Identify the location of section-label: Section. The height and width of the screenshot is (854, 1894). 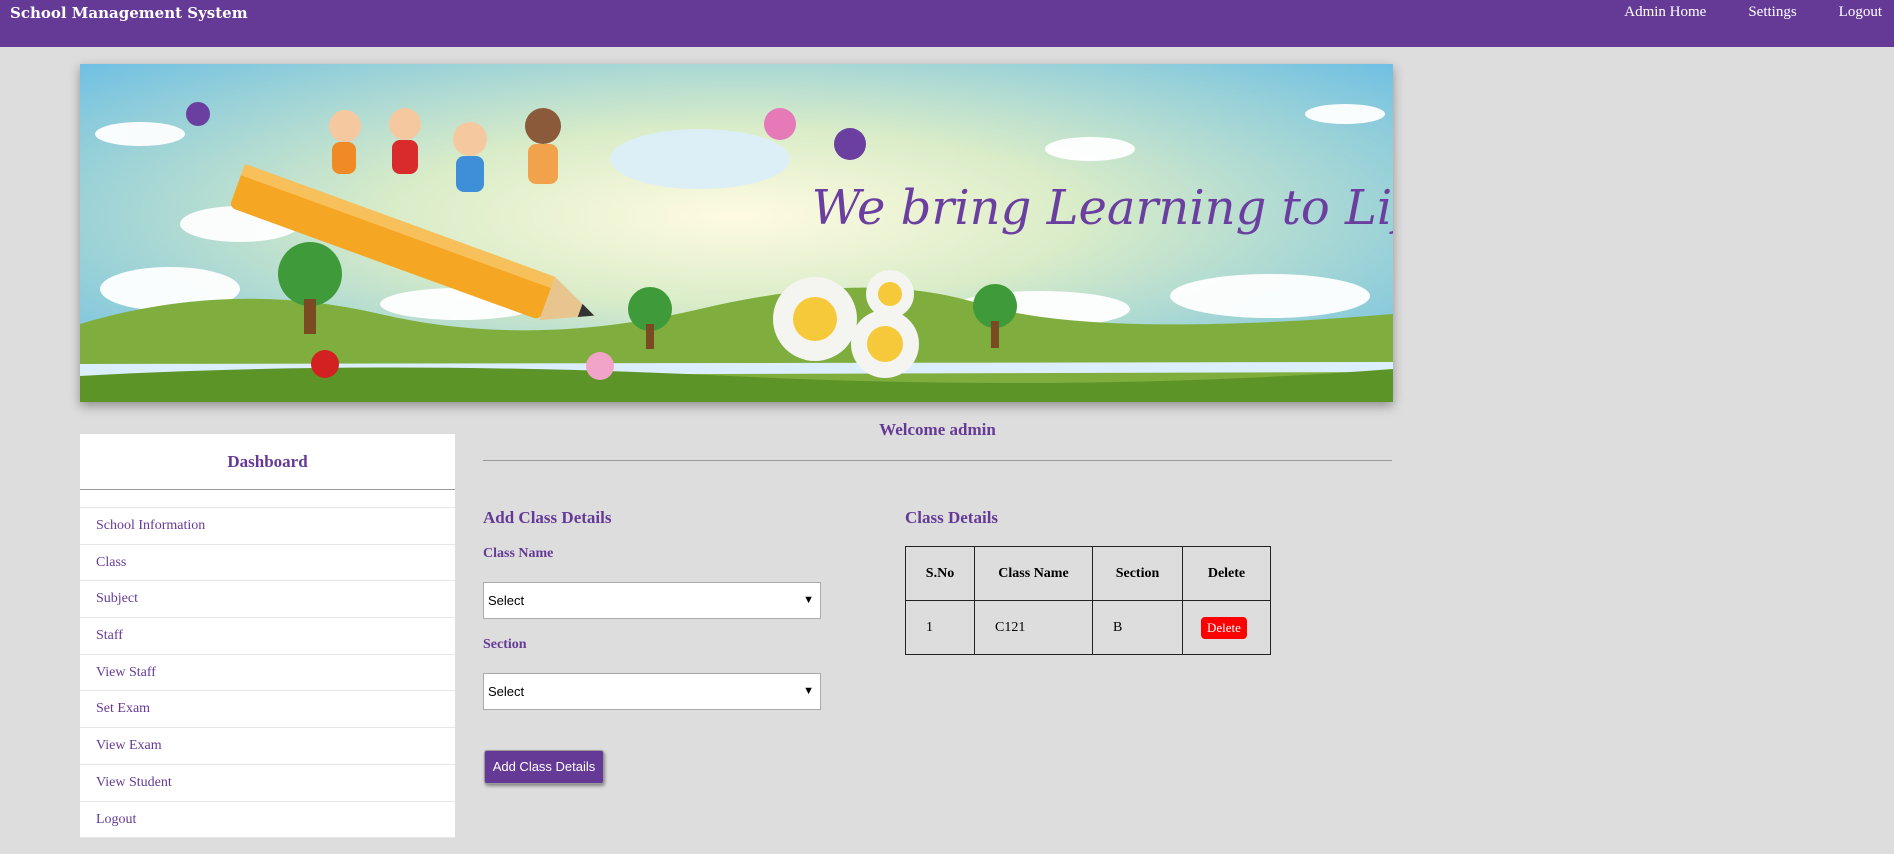
(505, 644).